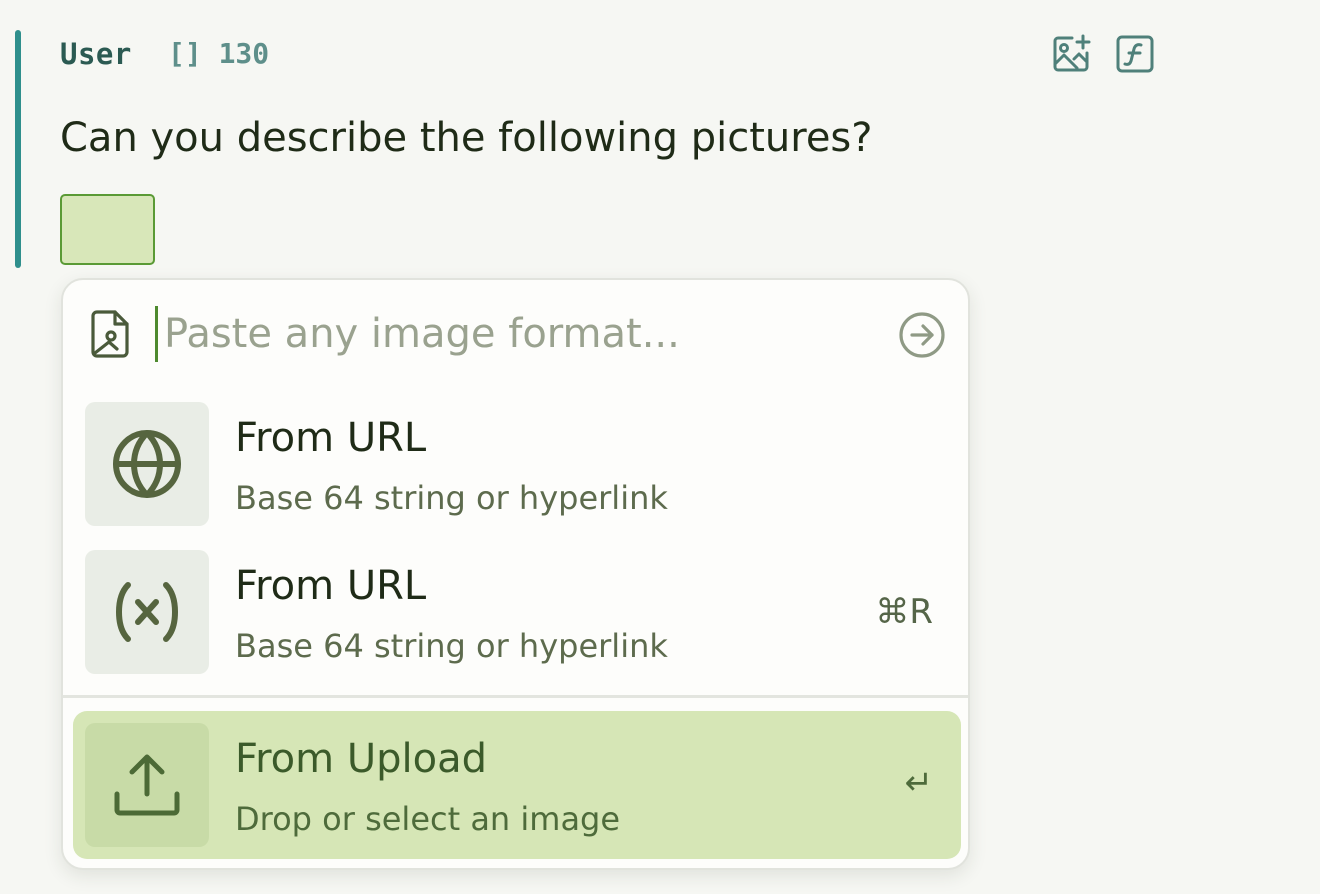 This screenshot has width=1320, height=894. I want to click on function-icon, so click(1135, 54).